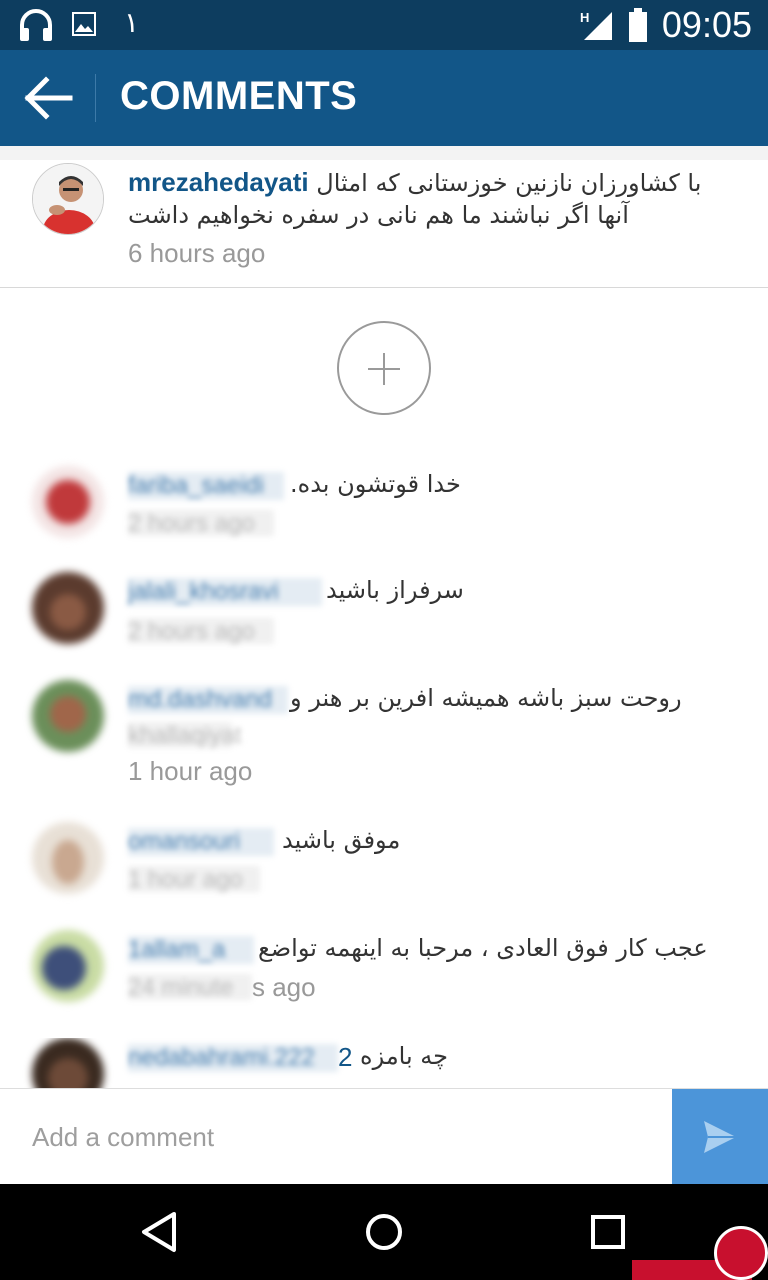 Image resolution: width=768 pixels, height=1280 pixels. I want to click on caption-username: mrezahedayati, so click(218, 182).